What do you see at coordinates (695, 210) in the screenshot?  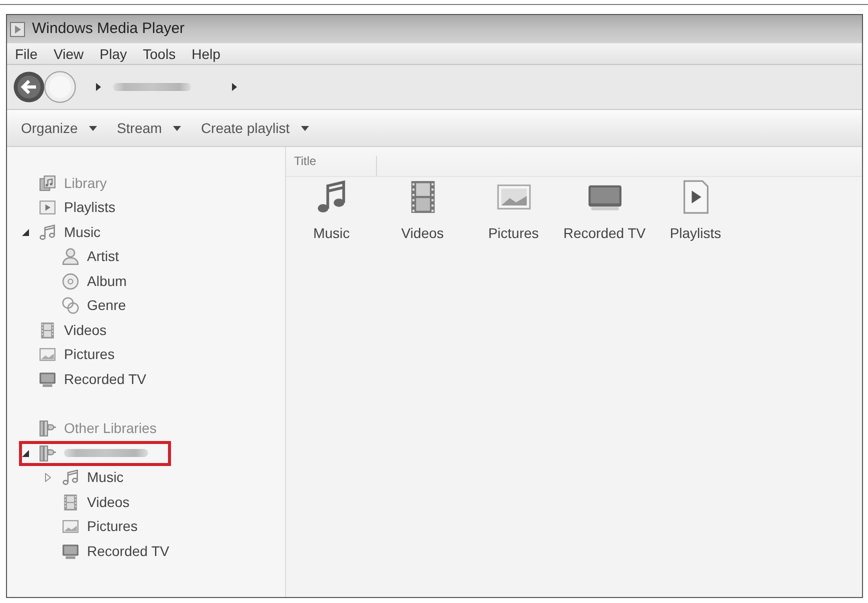 I see `category-tile: Playlists` at bounding box center [695, 210].